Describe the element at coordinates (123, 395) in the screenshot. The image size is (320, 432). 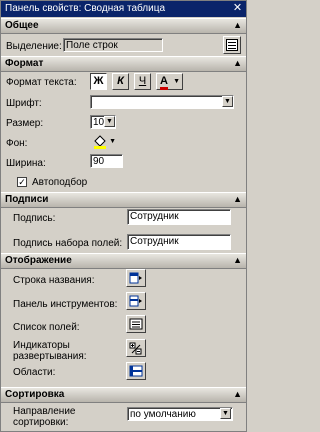
I see `section-sort-header: Сортировка ▲` at that location.